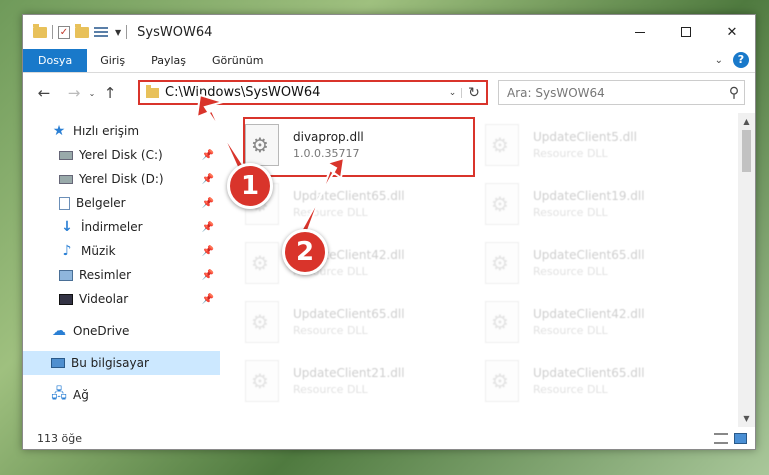 Image resolution: width=769 pixels, height=475 pixels. I want to click on sidebar-item-documents: Belgeler 📌, so click(121, 203).